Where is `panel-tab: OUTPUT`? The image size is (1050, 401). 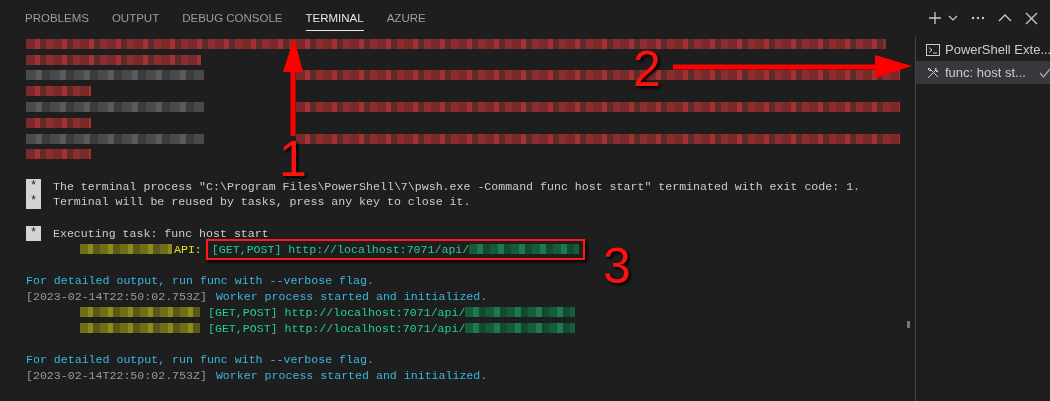
panel-tab: OUTPUT is located at coordinates (135, 18).